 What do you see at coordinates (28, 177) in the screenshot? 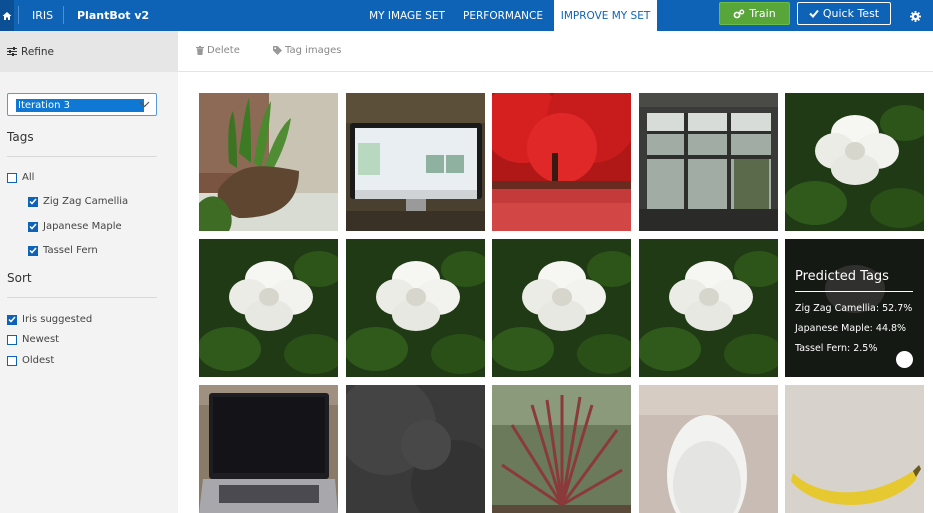
I see `tag-filter-label: All` at bounding box center [28, 177].